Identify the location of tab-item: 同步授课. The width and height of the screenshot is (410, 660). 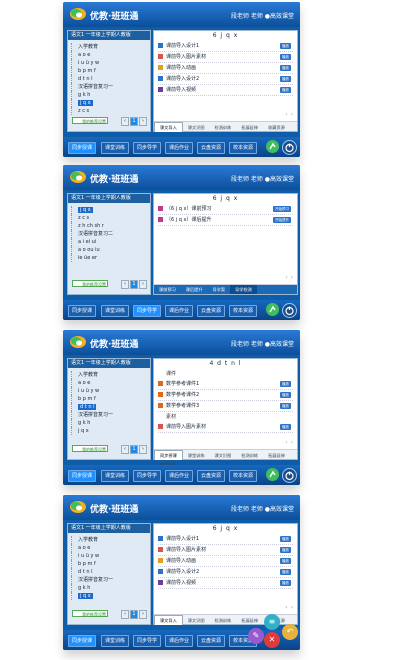
(168, 455).